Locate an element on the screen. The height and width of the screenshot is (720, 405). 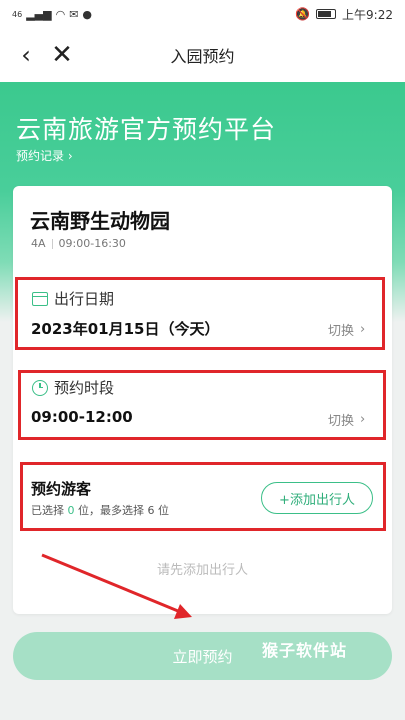
guests-selected-info: 已选择 0 位，最多选择 6 位 is located at coordinates (100, 510).